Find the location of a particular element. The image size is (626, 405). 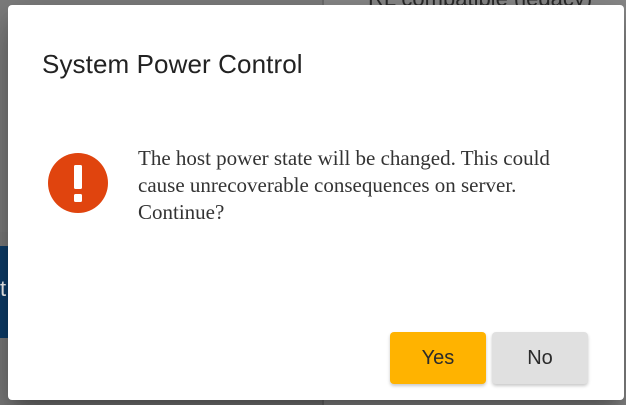

no-button: No is located at coordinates (540, 358).